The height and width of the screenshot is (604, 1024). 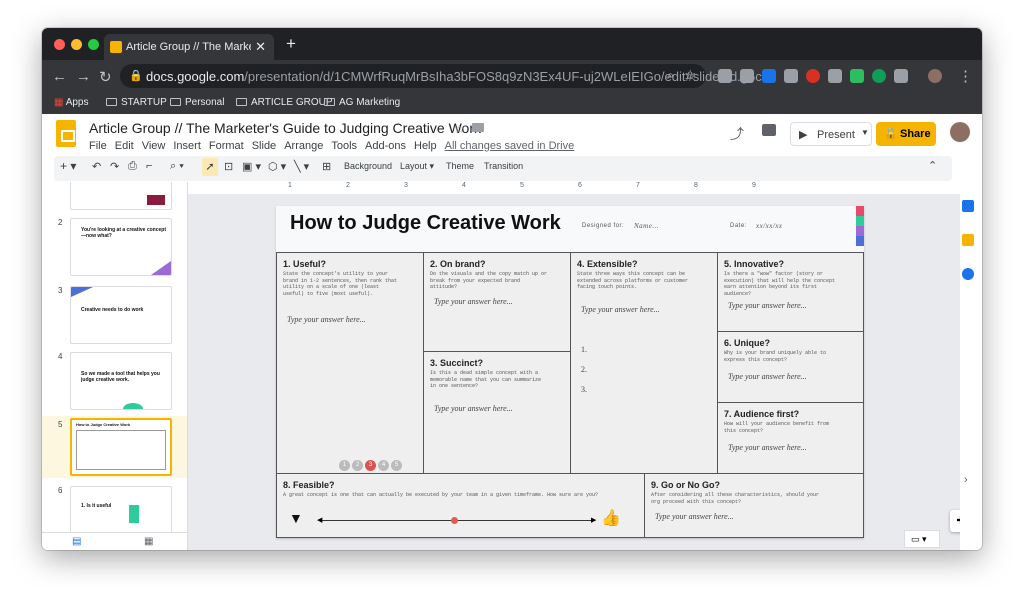 What do you see at coordinates (968, 206) in the screenshot?
I see `calendar-icon` at bounding box center [968, 206].